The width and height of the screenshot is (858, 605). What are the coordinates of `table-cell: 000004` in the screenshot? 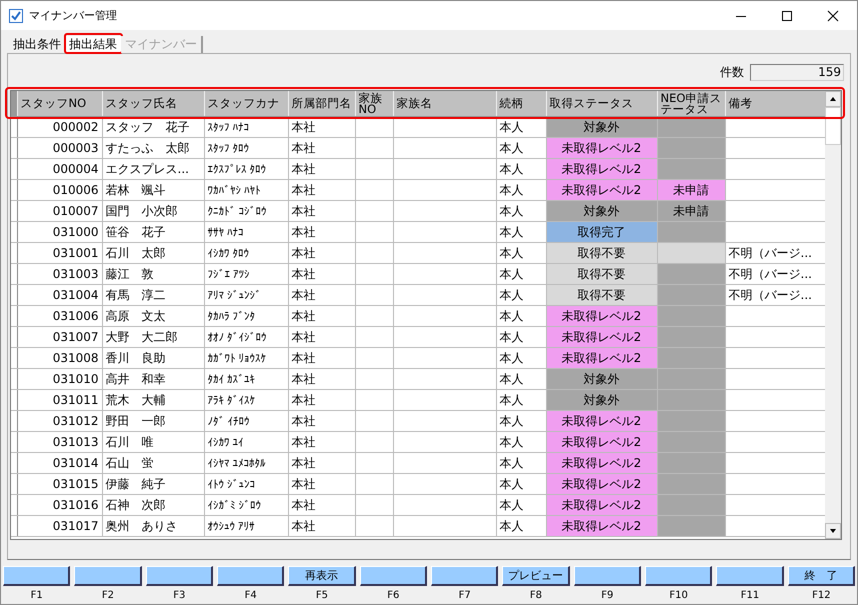 It's located at (59, 169).